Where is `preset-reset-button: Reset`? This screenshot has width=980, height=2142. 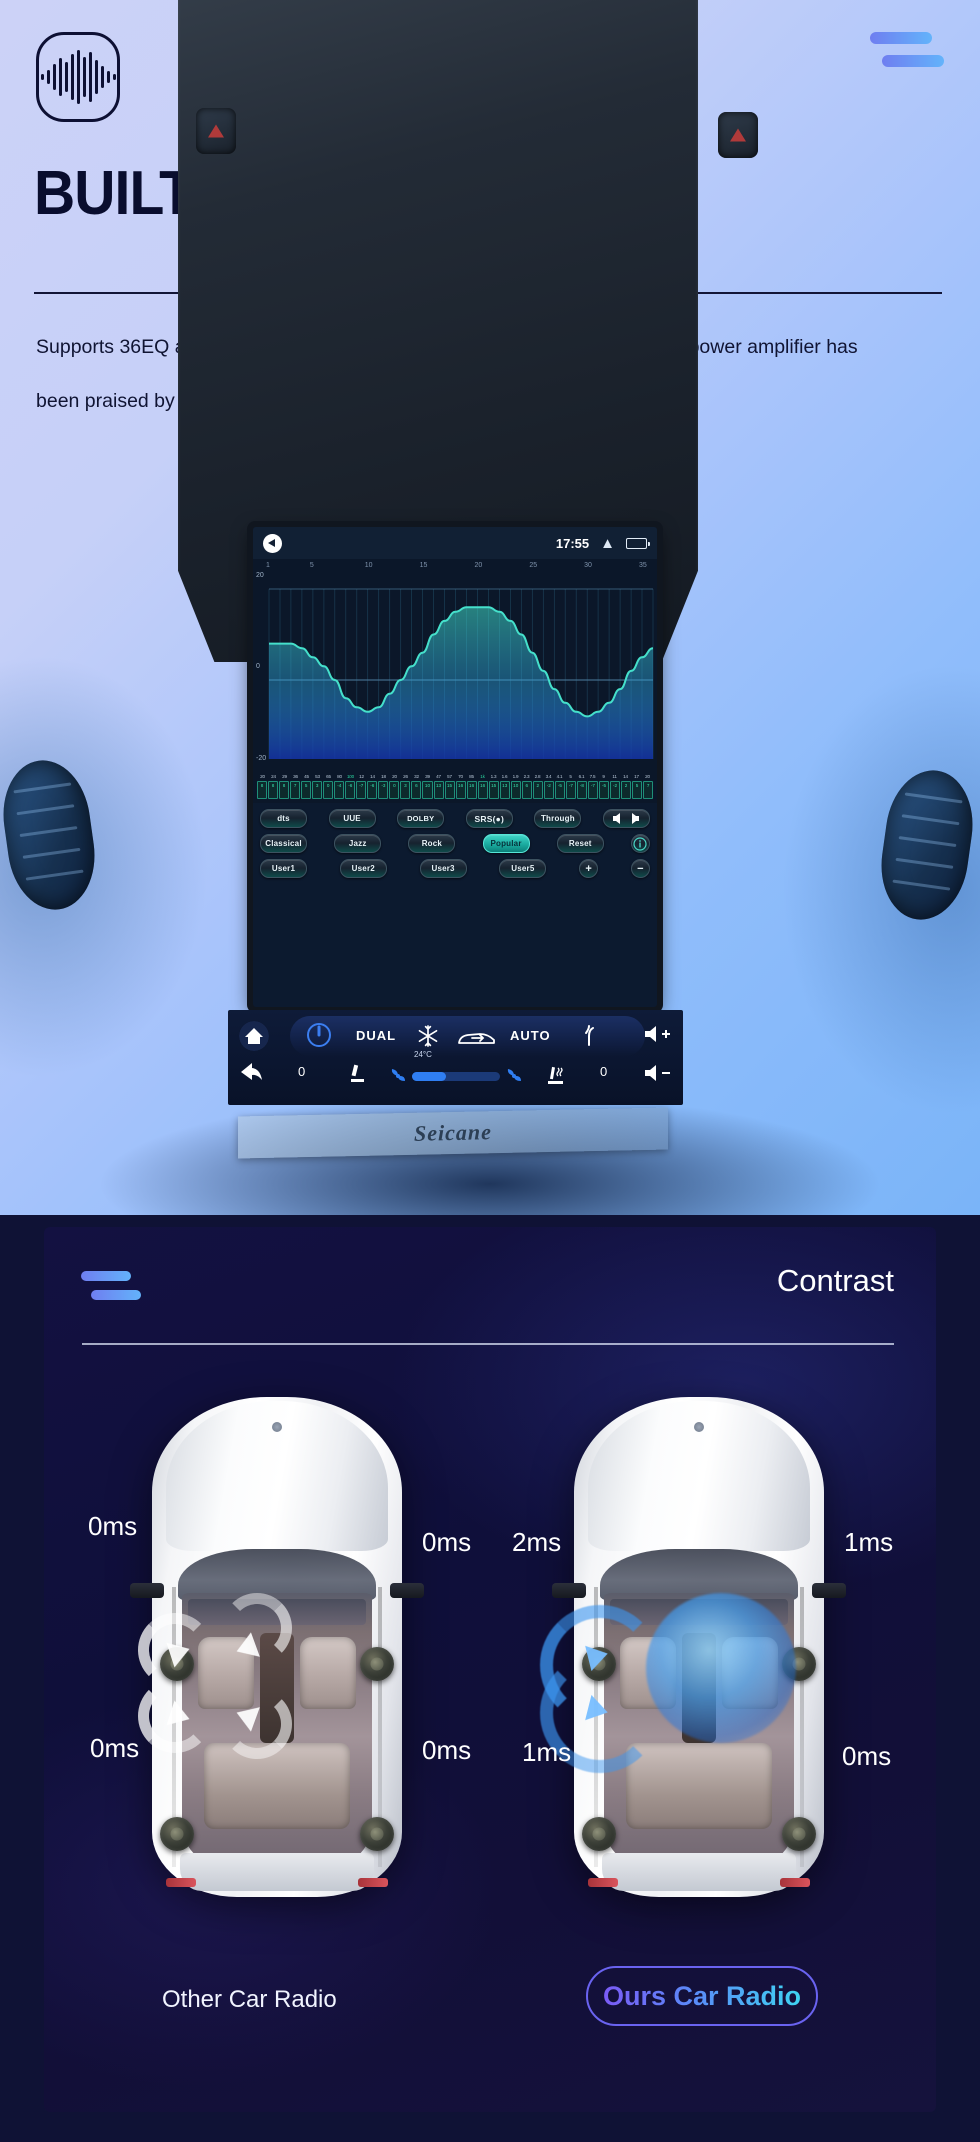
preset-reset-button: Reset is located at coordinates (580, 843).